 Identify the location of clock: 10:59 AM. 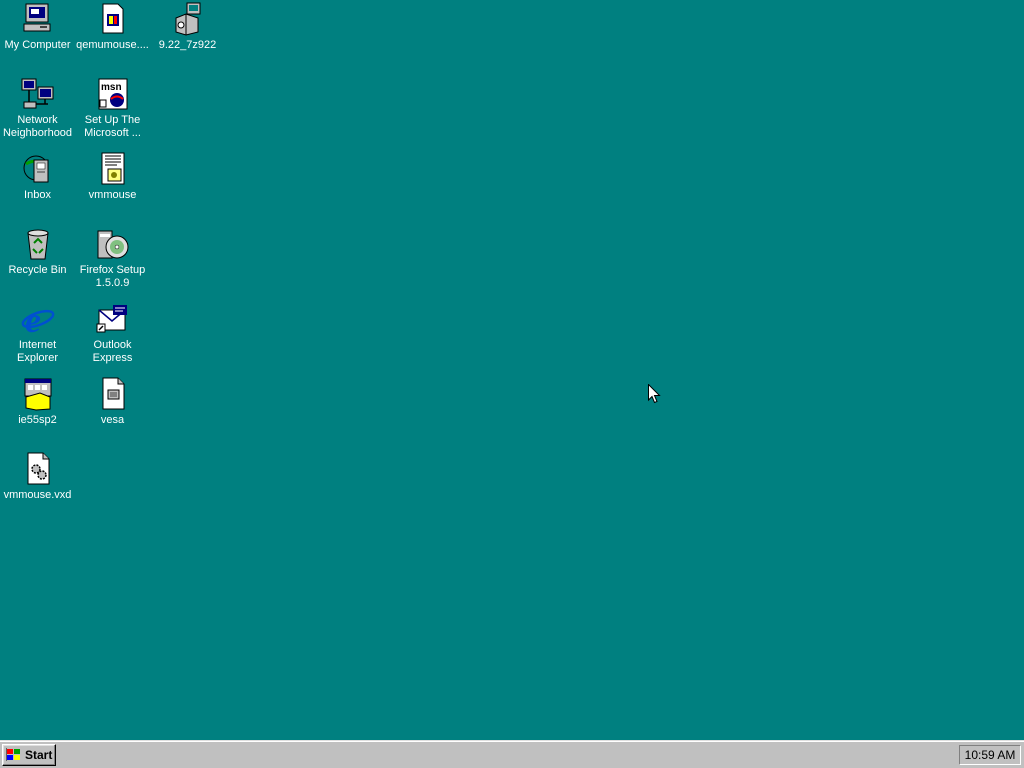
(990, 755).